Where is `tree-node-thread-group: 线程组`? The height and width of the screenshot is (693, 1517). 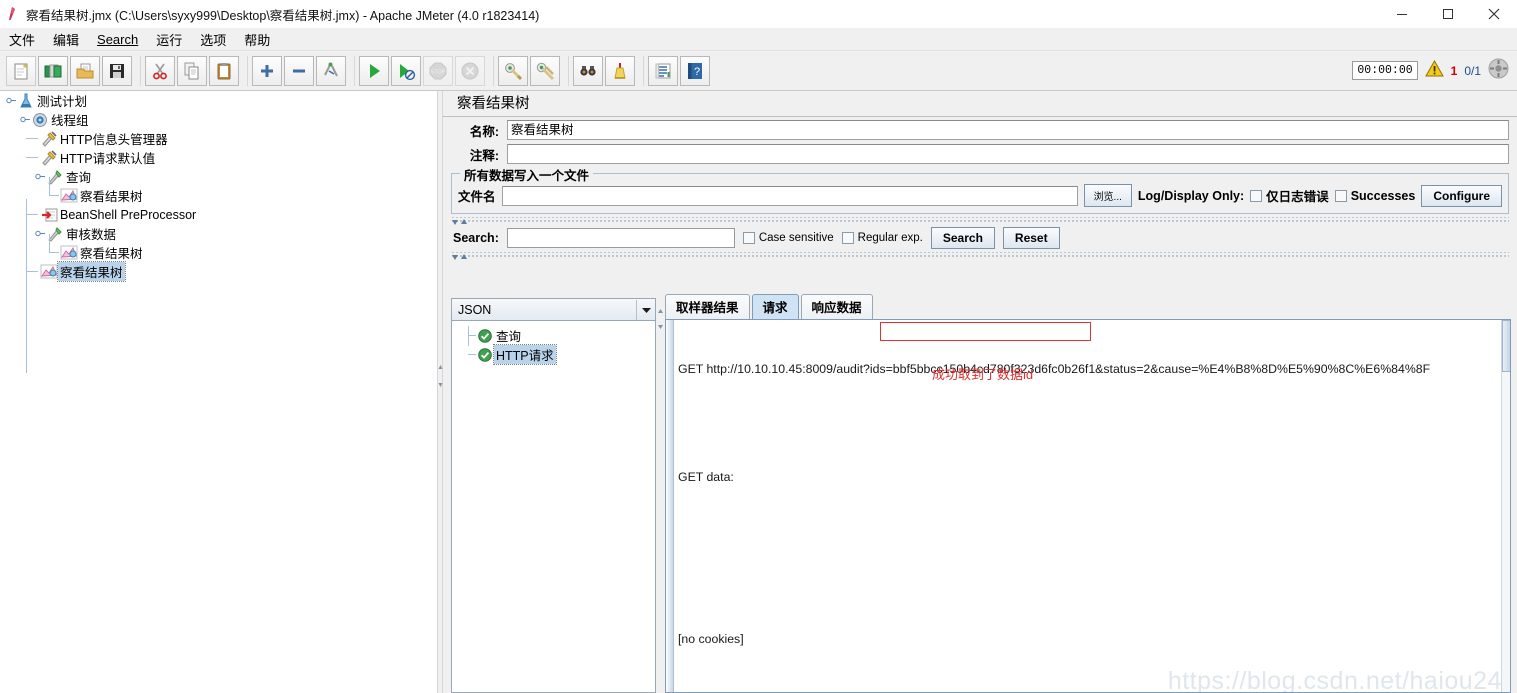 tree-node-thread-group: 线程组 is located at coordinates (218, 119).